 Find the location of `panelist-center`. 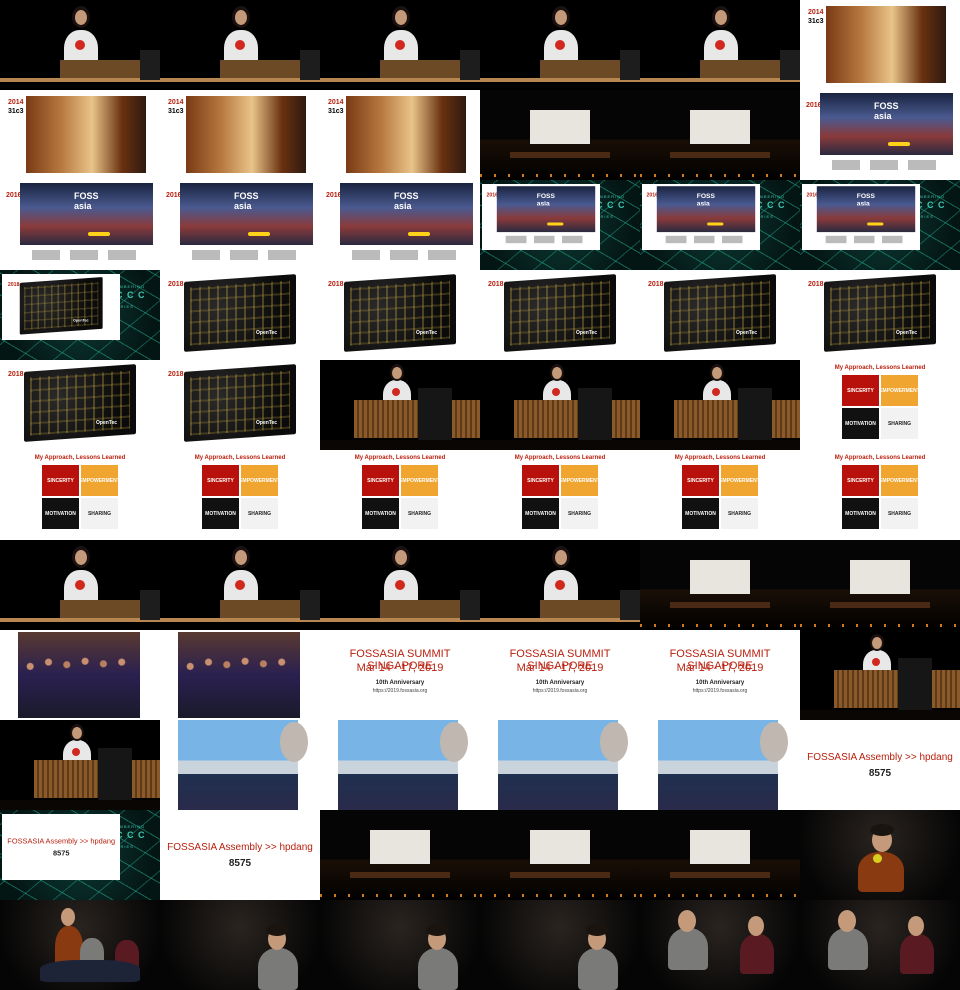

panelist-center is located at coordinates (278, 969).